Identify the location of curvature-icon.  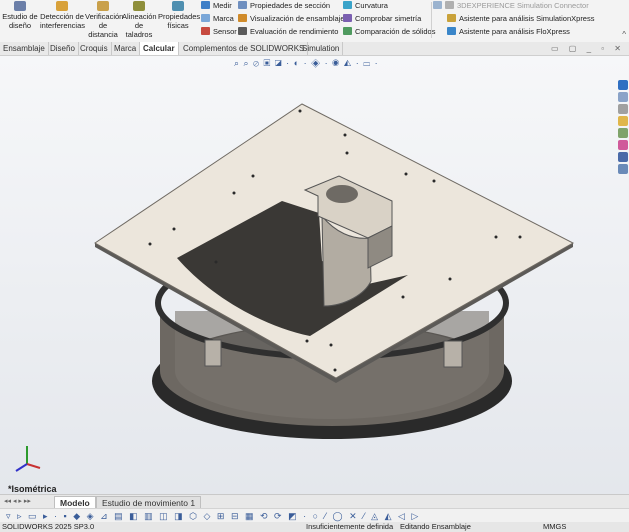
(347, 5).